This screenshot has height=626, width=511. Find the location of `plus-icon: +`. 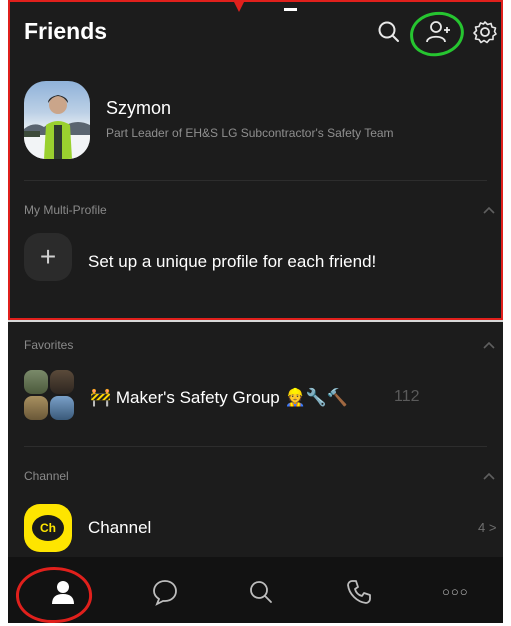

plus-icon: + is located at coordinates (48, 256).